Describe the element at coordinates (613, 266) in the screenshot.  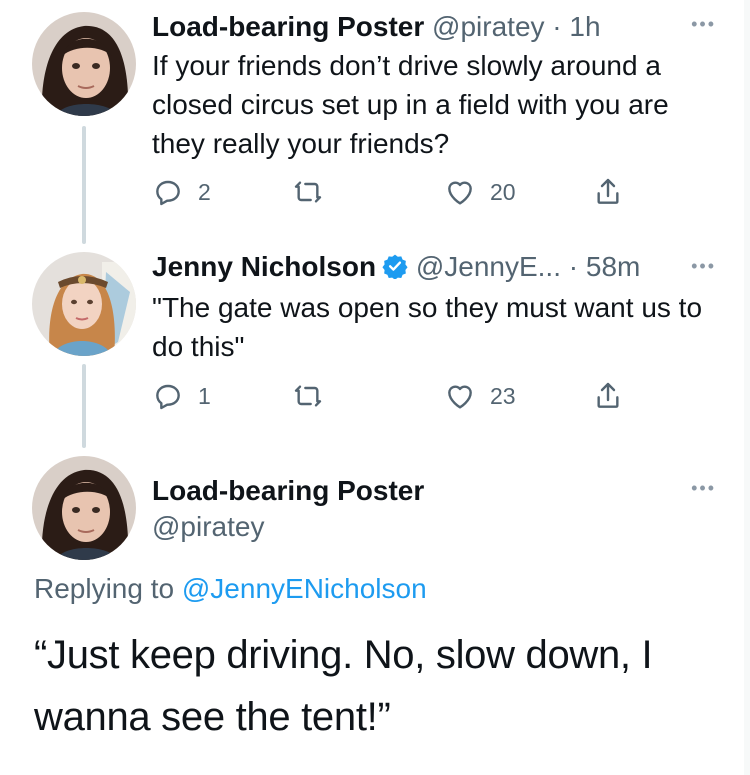
I see `timestamp: 58m` at that location.